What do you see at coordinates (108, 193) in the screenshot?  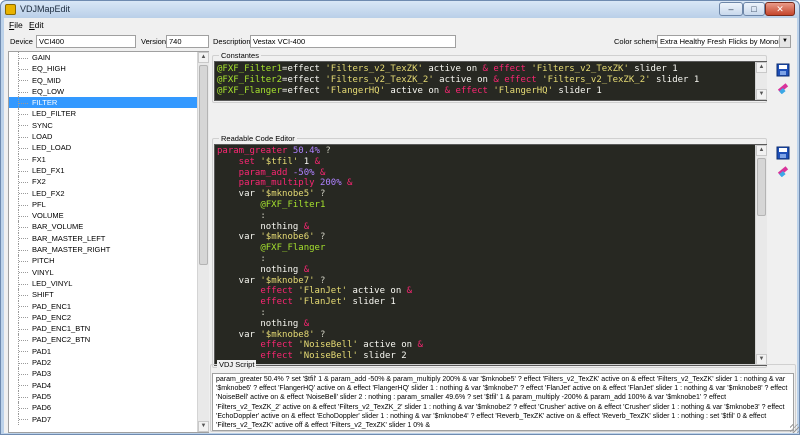 I see `list-item: LED_FX2` at bounding box center [108, 193].